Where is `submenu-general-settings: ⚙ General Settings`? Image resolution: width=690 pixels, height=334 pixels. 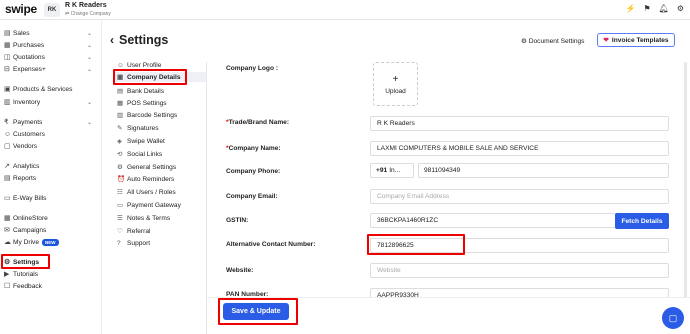
submenu-general-settings: ⚙ General Settings is located at coordinates (160, 167).